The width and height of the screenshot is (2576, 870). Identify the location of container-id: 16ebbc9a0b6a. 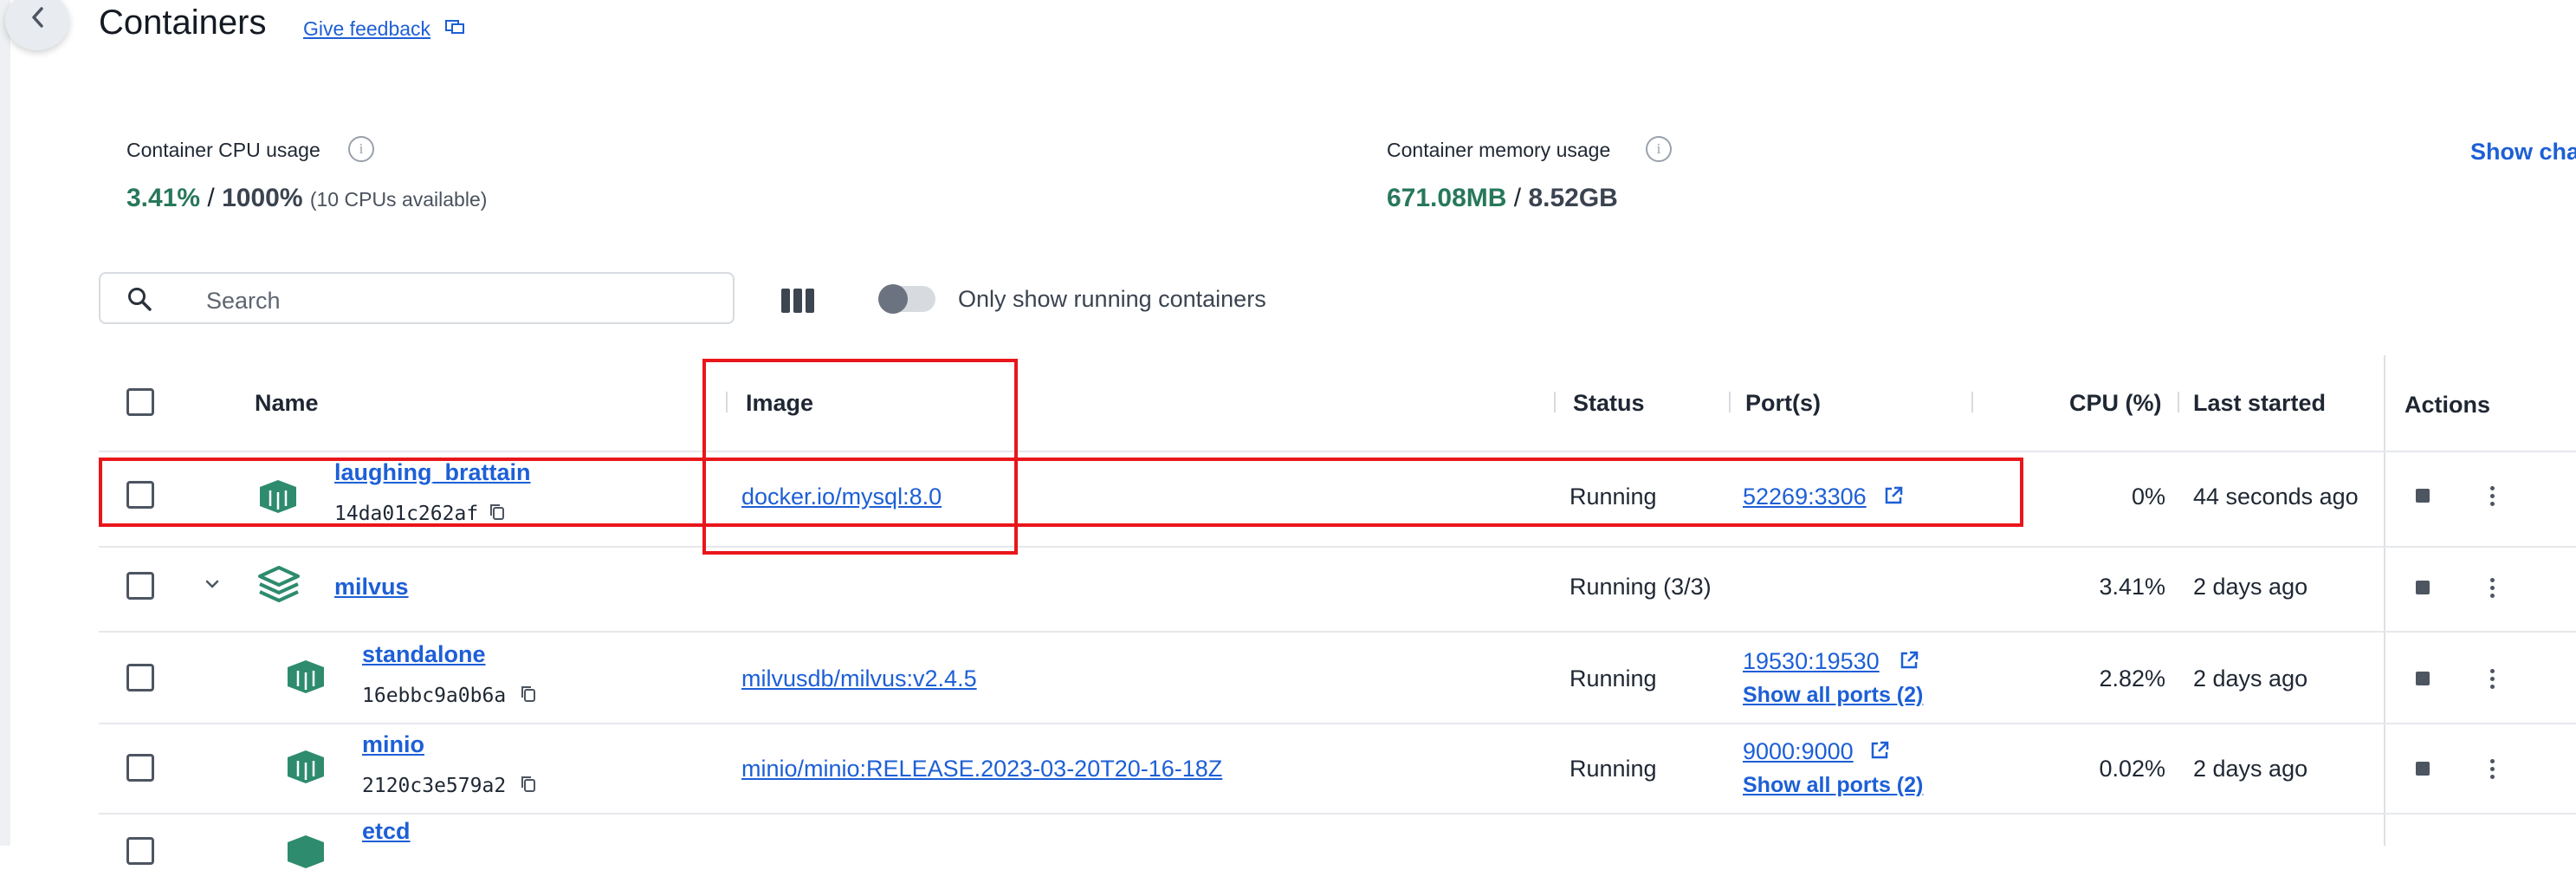
(434, 696).